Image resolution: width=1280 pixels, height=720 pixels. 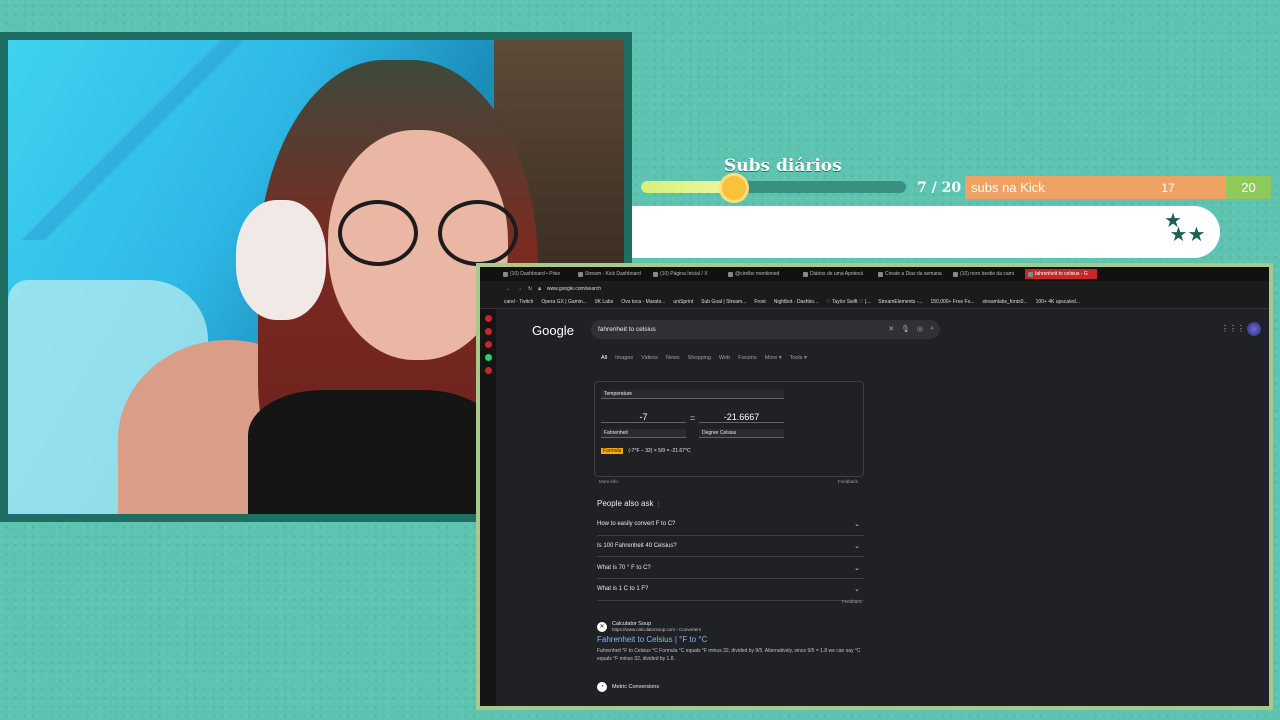 What do you see at coordinates (798, 358) in the screenshot?
I see `filter-tab: Tools ▾` at bounding box center [798, 358].